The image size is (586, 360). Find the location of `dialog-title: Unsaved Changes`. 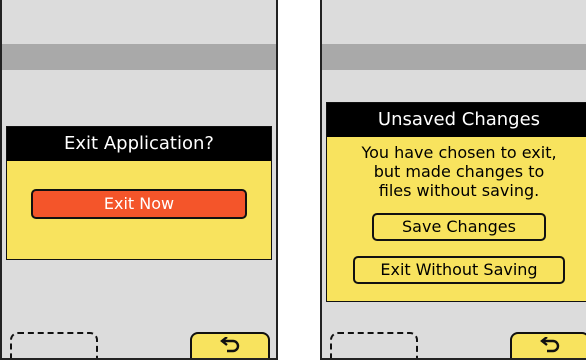

dialog-title: Unsaved Changes is located at coordinates (456, 120).